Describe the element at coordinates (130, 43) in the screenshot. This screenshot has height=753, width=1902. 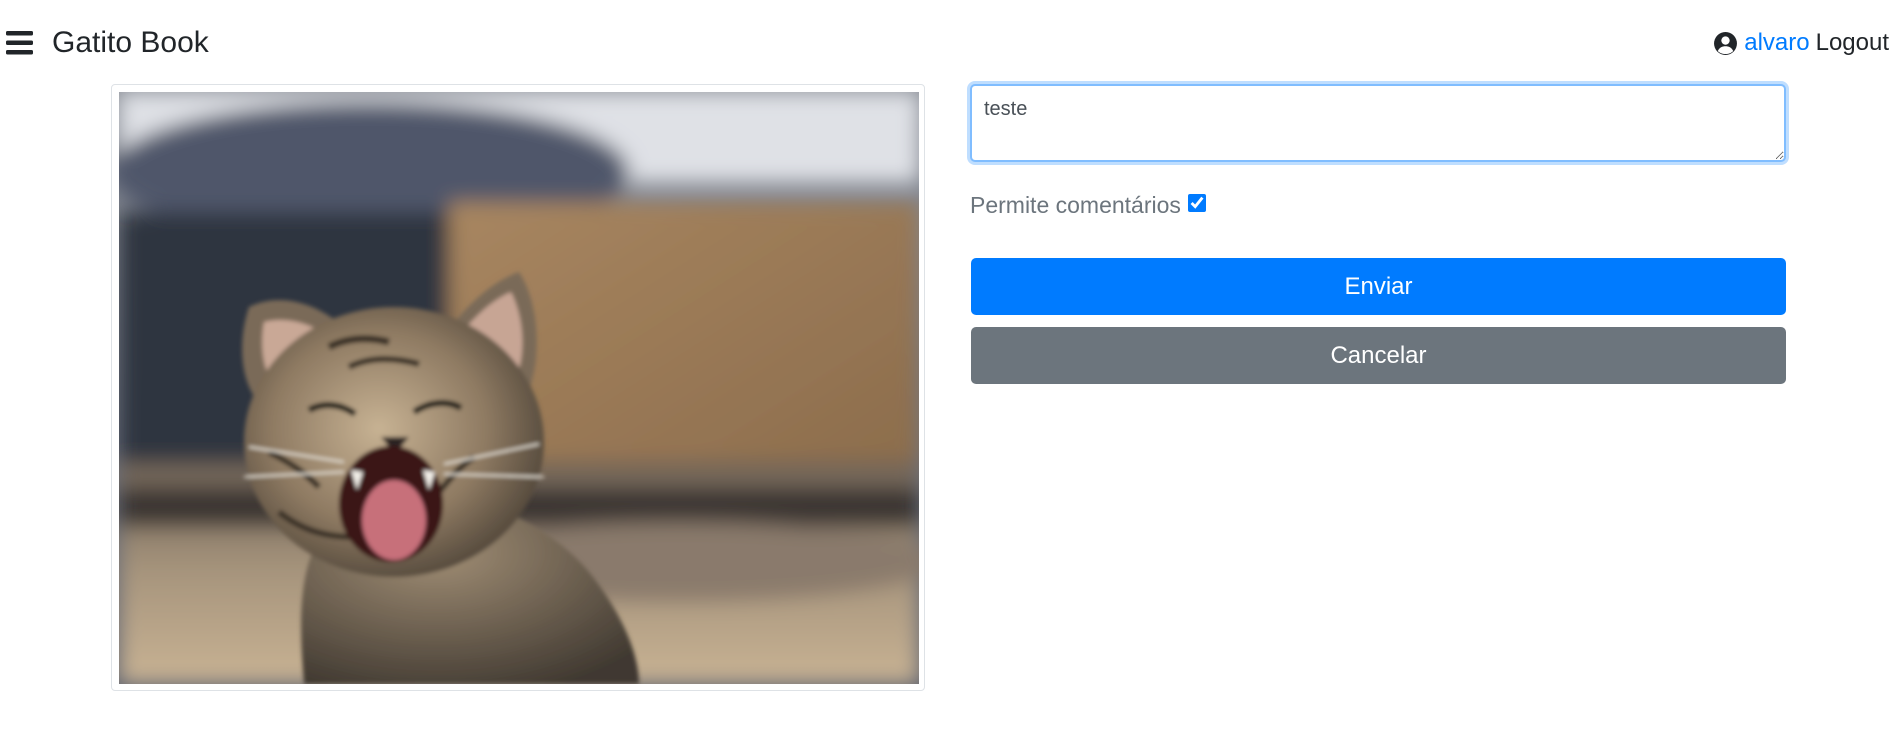
I see `brand-title: Gatito Book` at that location.